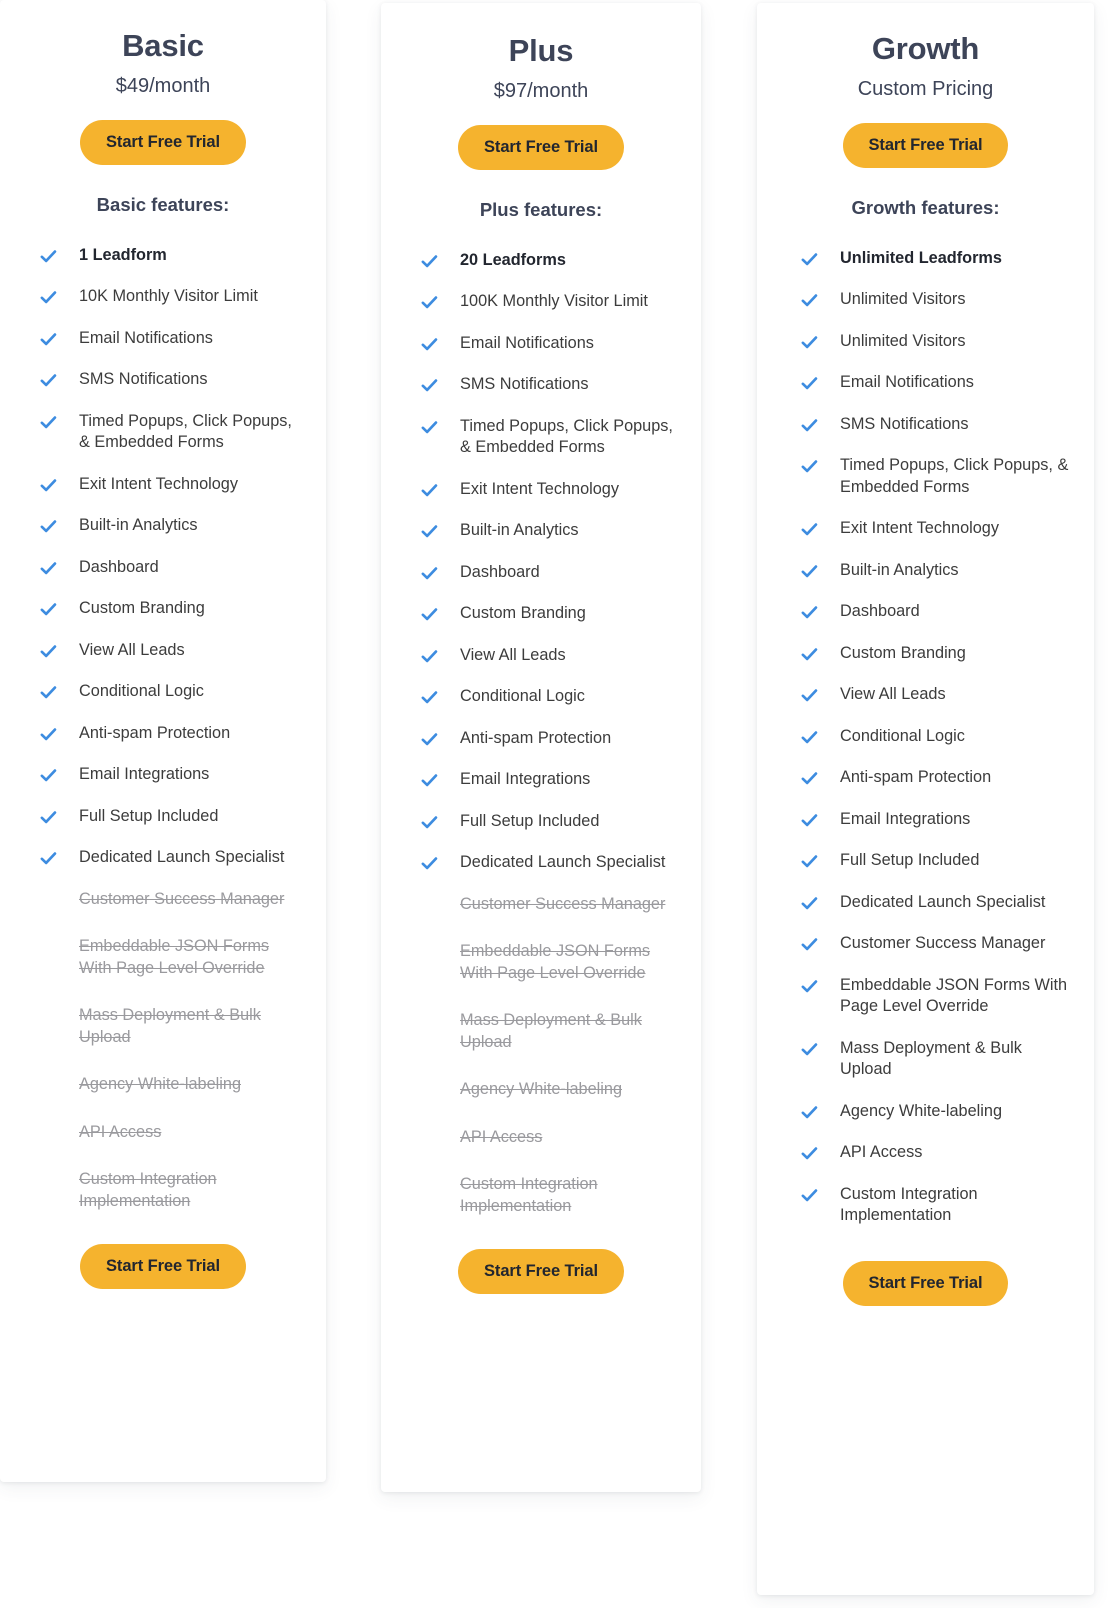 This screenshot has height=1608, width=1108. I want to click on start-free-trial-button-bottom-plus: Start Free Trial, so click(541, 1272).